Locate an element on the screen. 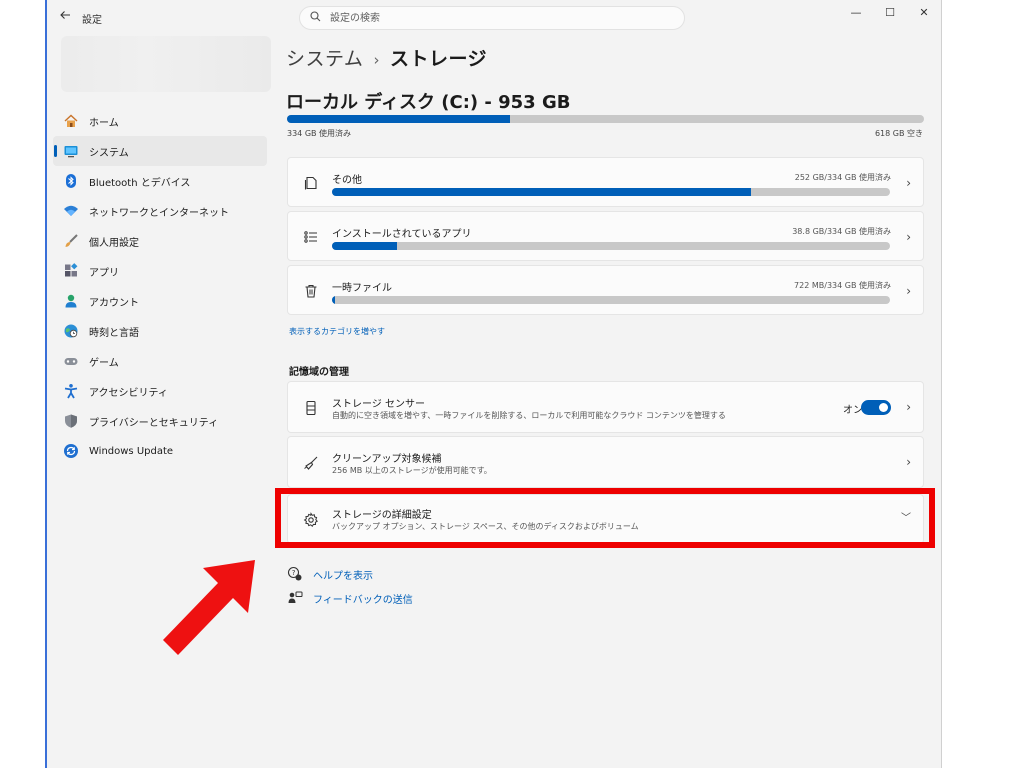 The image size is (1024, 768). category-title: 一時ファイル is located at coordinates (362, 288).